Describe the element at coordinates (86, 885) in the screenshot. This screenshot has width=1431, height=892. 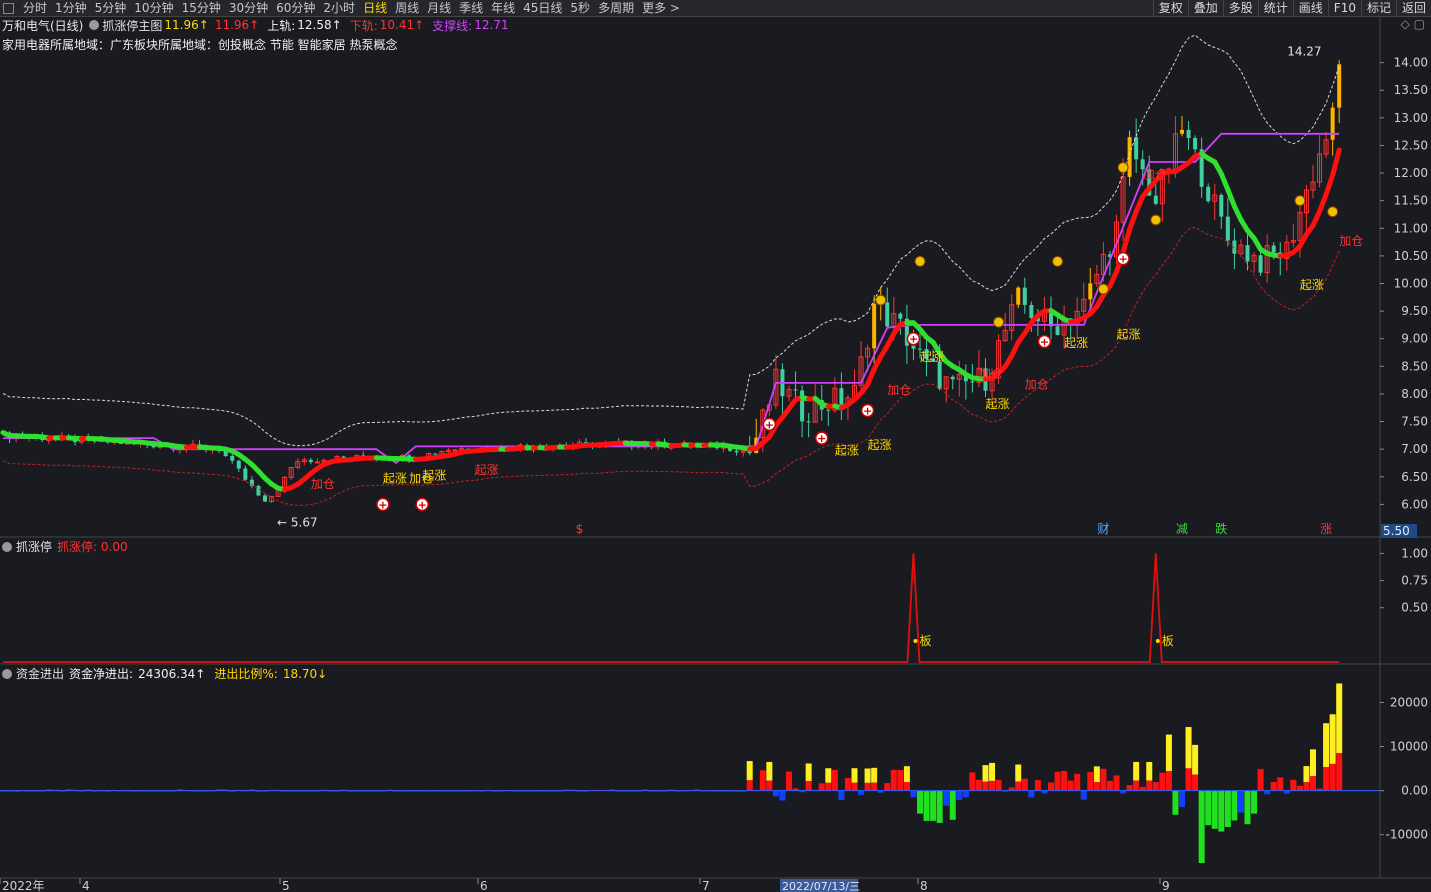
I see `xtick-label-1: 4` at that location.